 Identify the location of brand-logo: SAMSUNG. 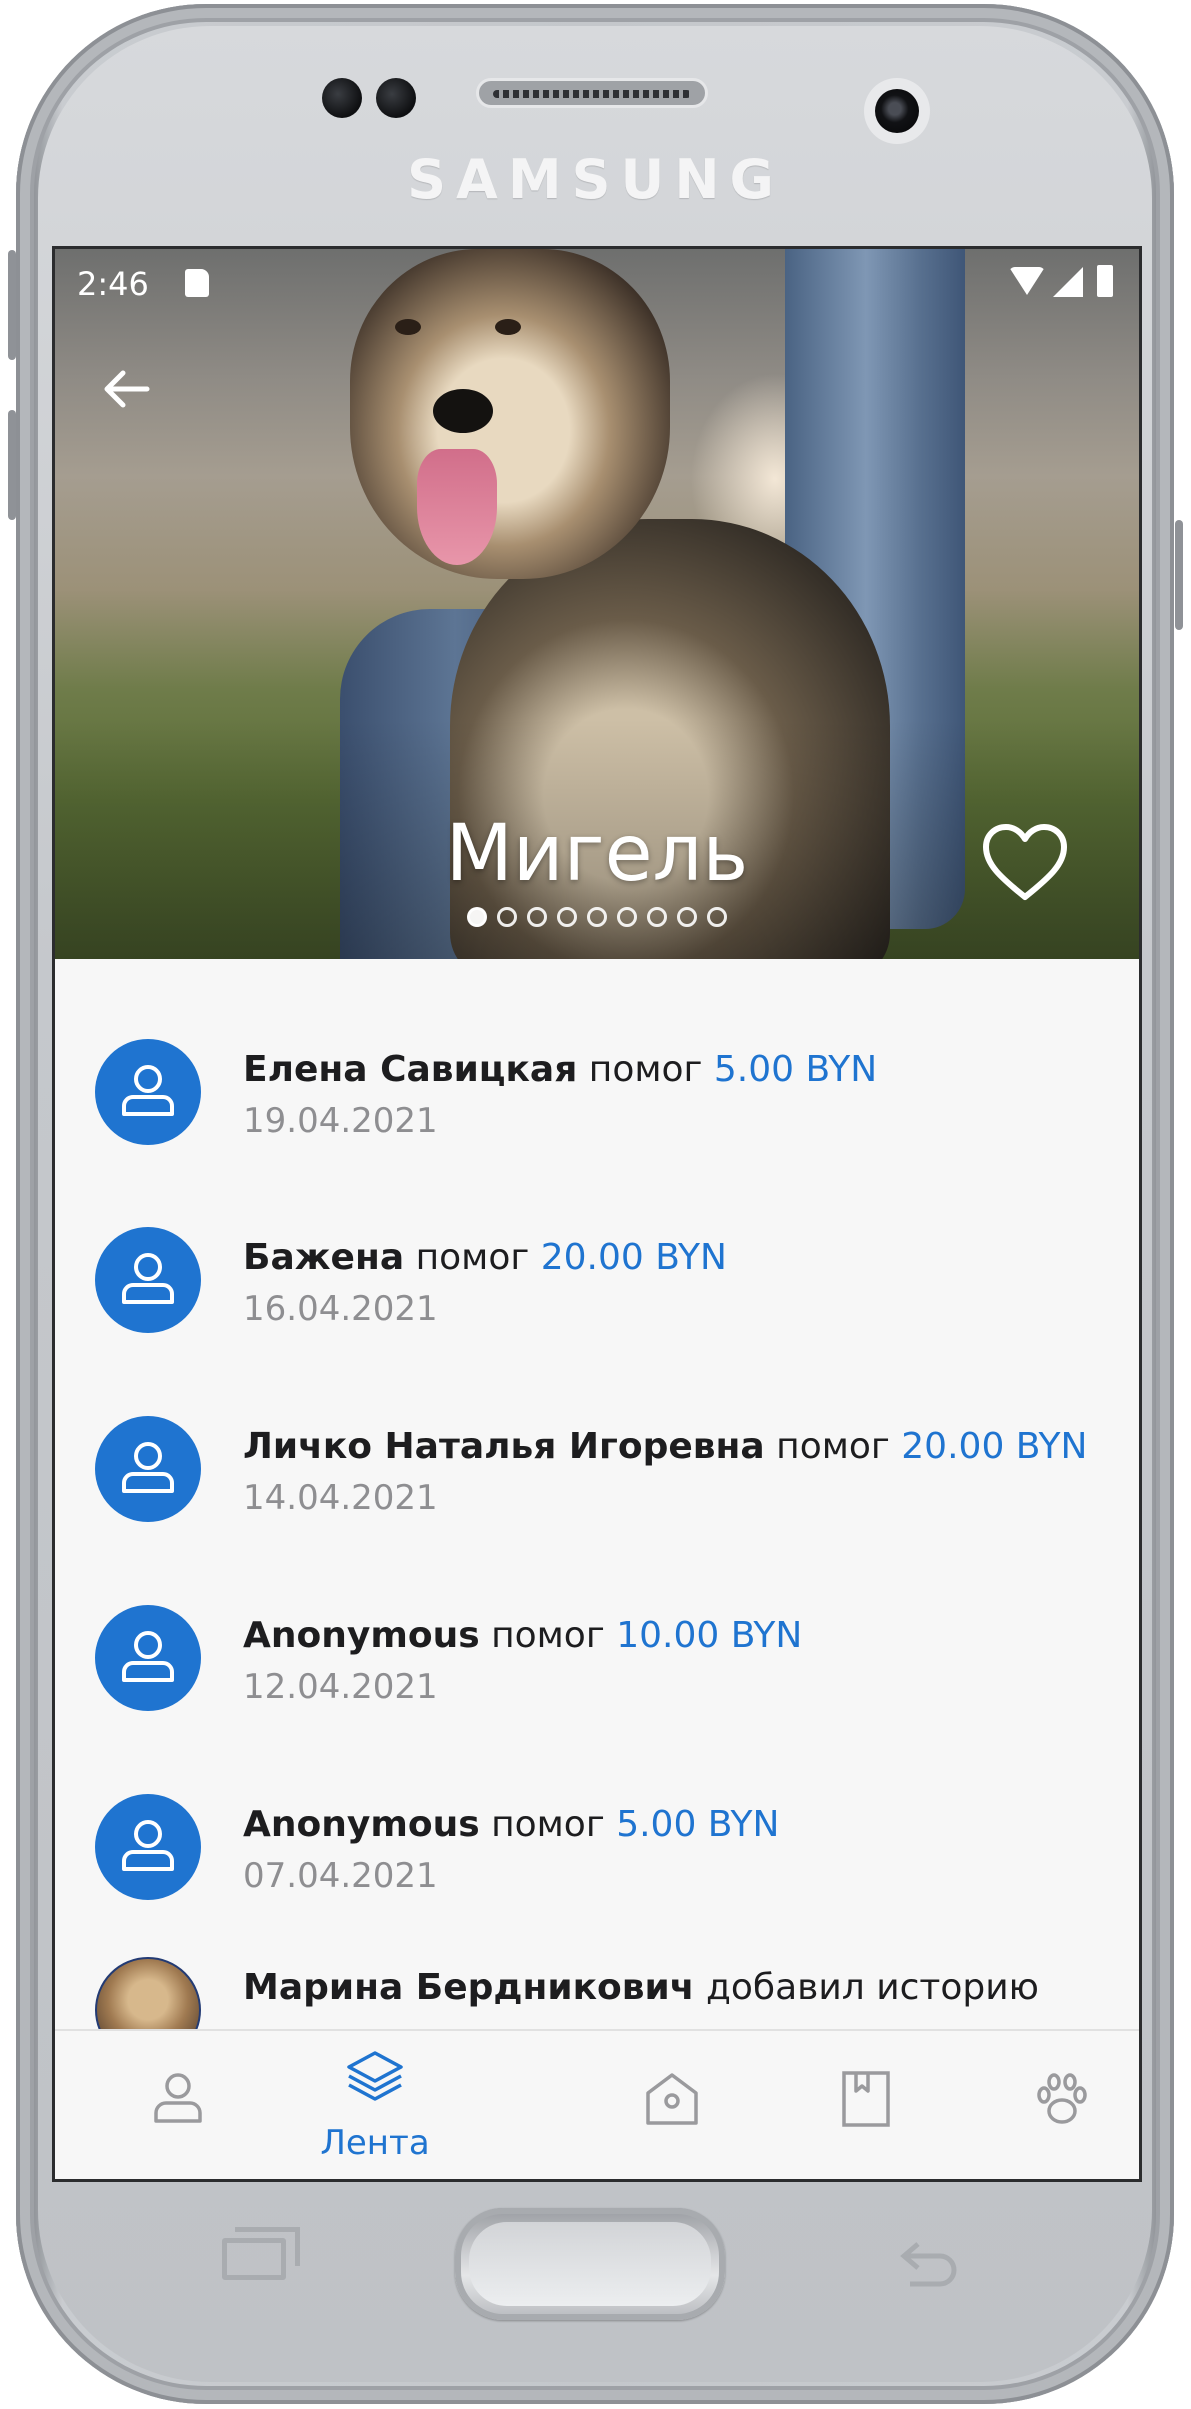
(595, 179).